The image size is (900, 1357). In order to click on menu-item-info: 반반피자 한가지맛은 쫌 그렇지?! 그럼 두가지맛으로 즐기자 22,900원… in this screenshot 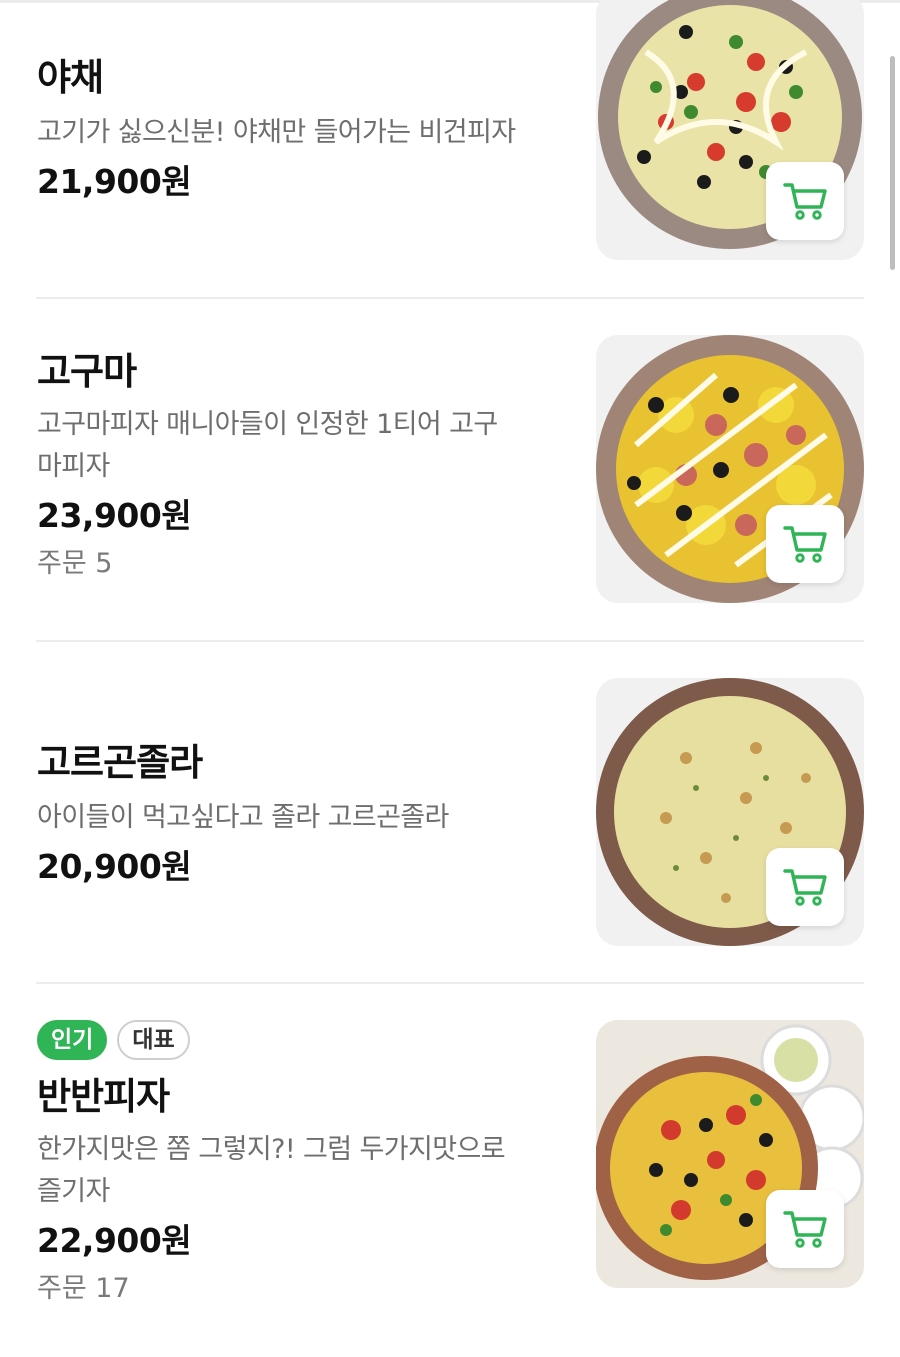, I will do `click(297, 1190)`.